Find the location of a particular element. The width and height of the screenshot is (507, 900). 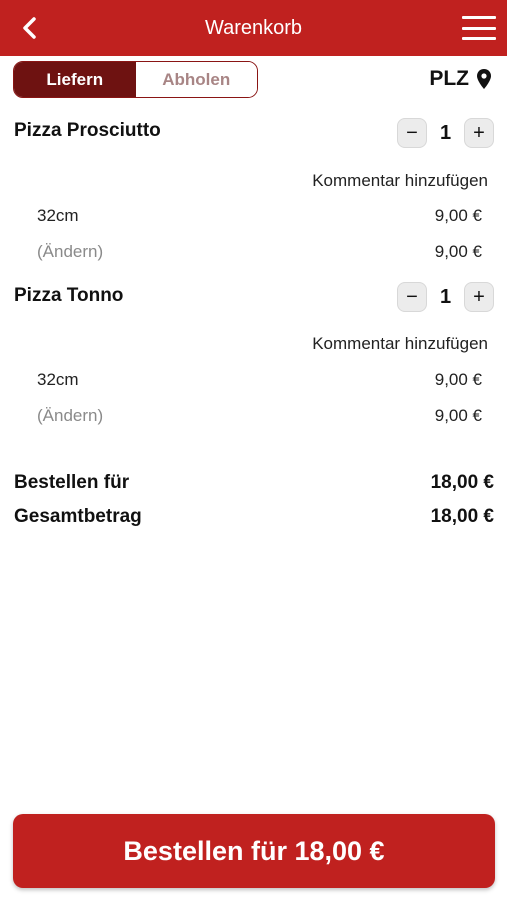

place-order-button: Bestellen für 18,00 € is located at coordinates (254, 851).